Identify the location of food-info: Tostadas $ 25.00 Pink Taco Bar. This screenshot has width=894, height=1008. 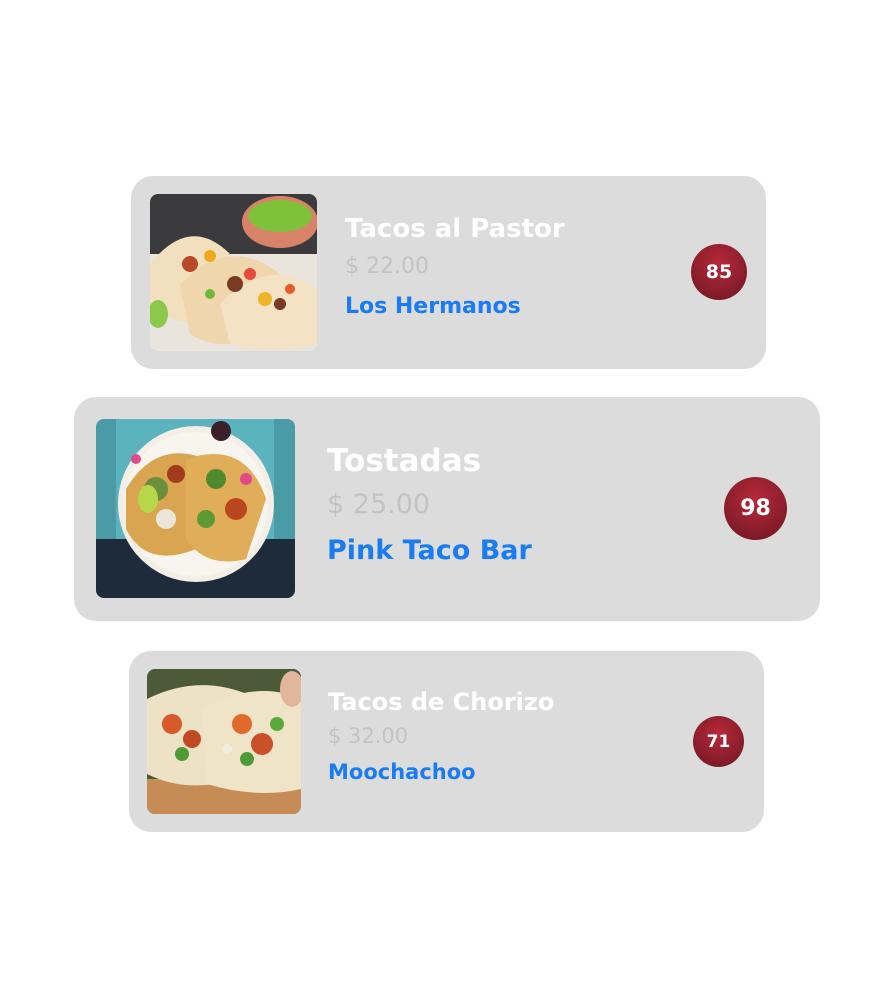
(429, 505).